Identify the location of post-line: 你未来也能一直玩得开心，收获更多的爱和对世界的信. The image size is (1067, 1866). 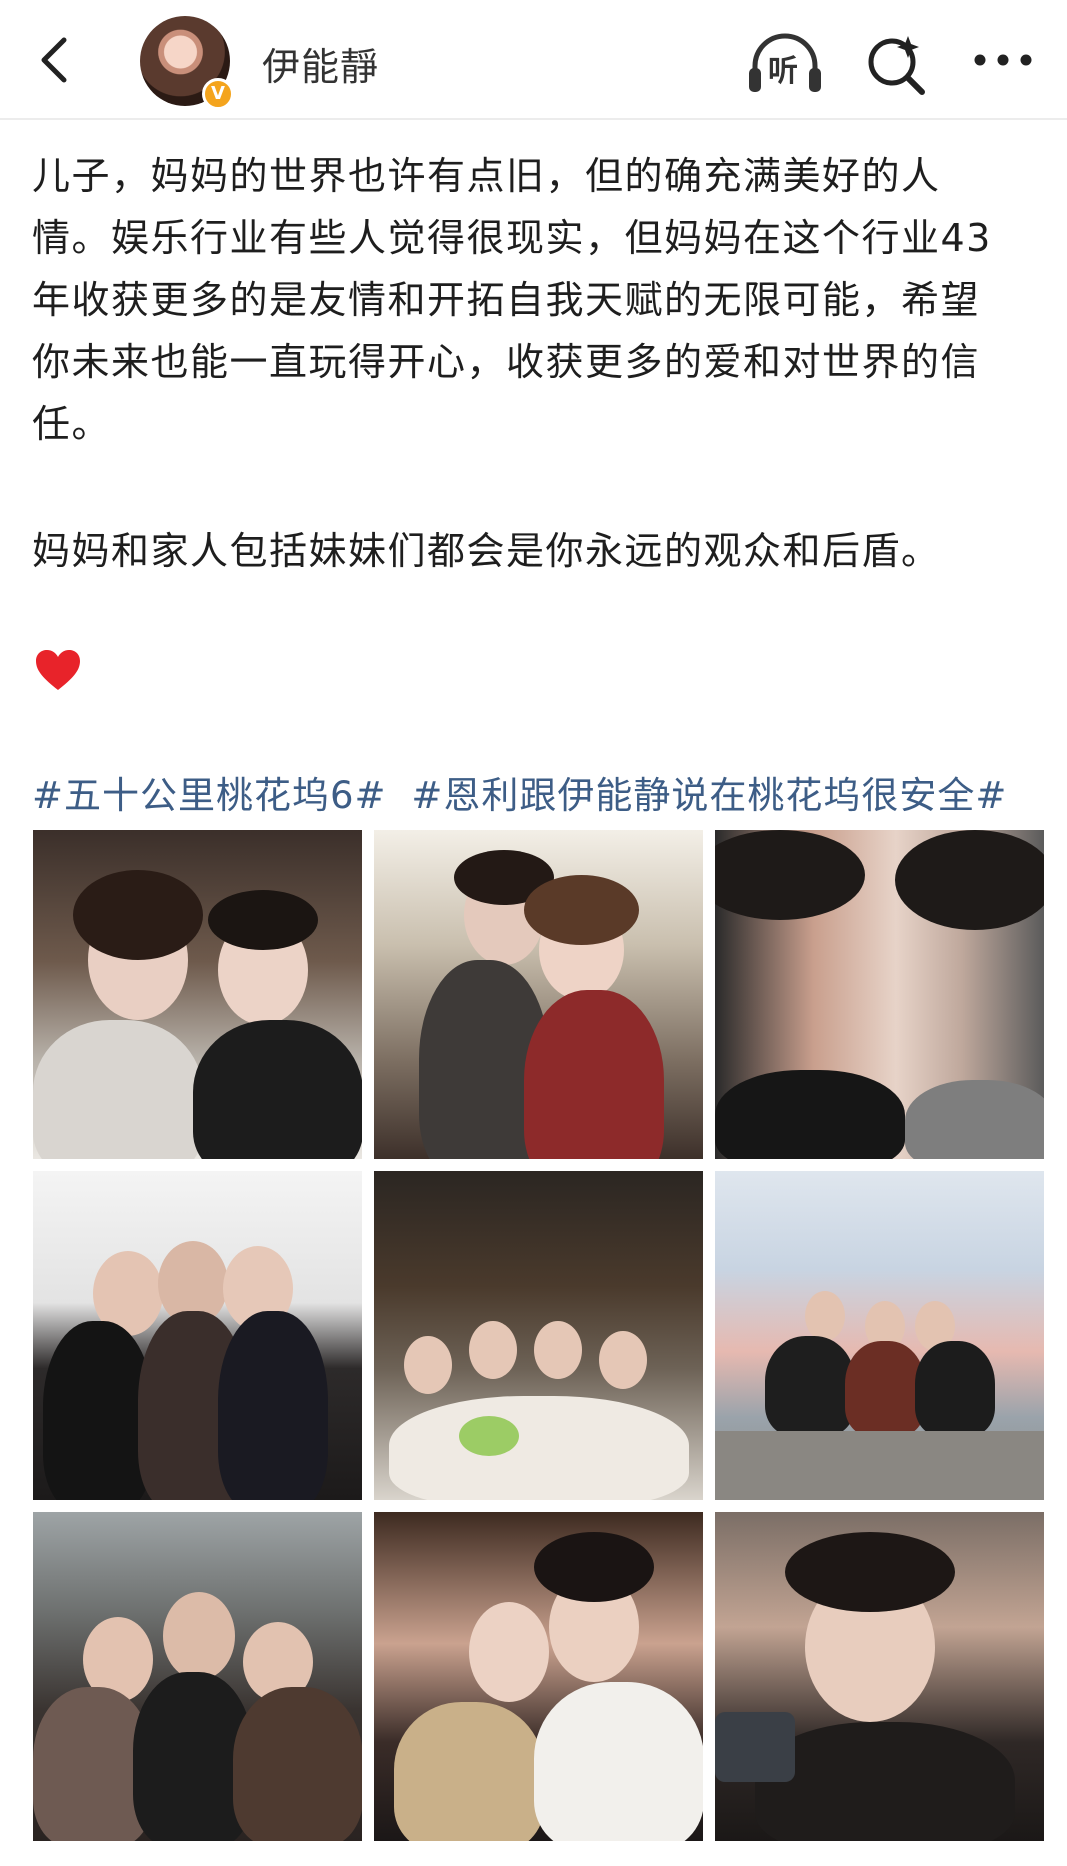
(506, 362).